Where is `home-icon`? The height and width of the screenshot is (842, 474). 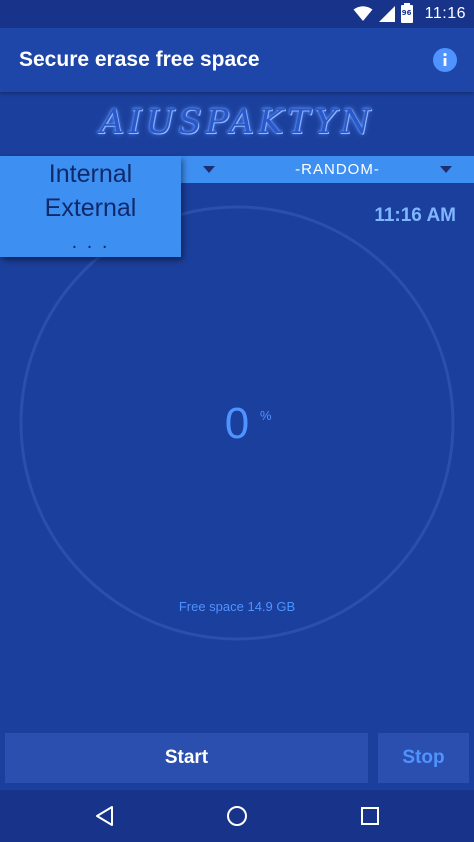 home-icon is located at coordinates (237, 816).